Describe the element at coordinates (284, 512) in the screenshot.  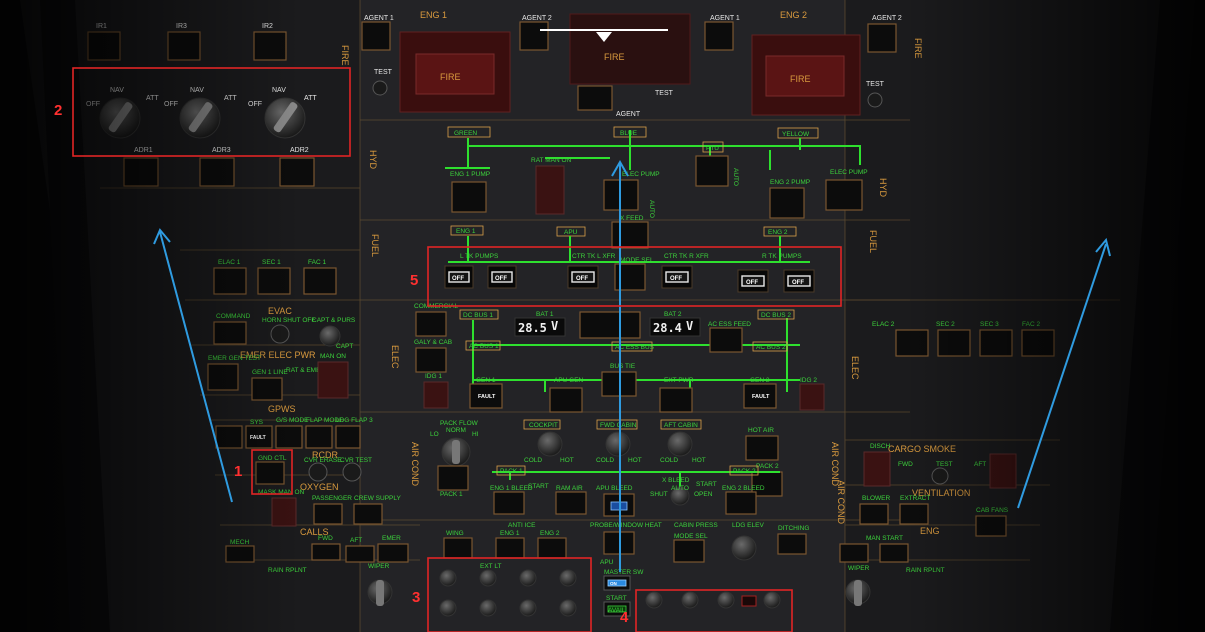
I see `mask-man-on-button` at that location.